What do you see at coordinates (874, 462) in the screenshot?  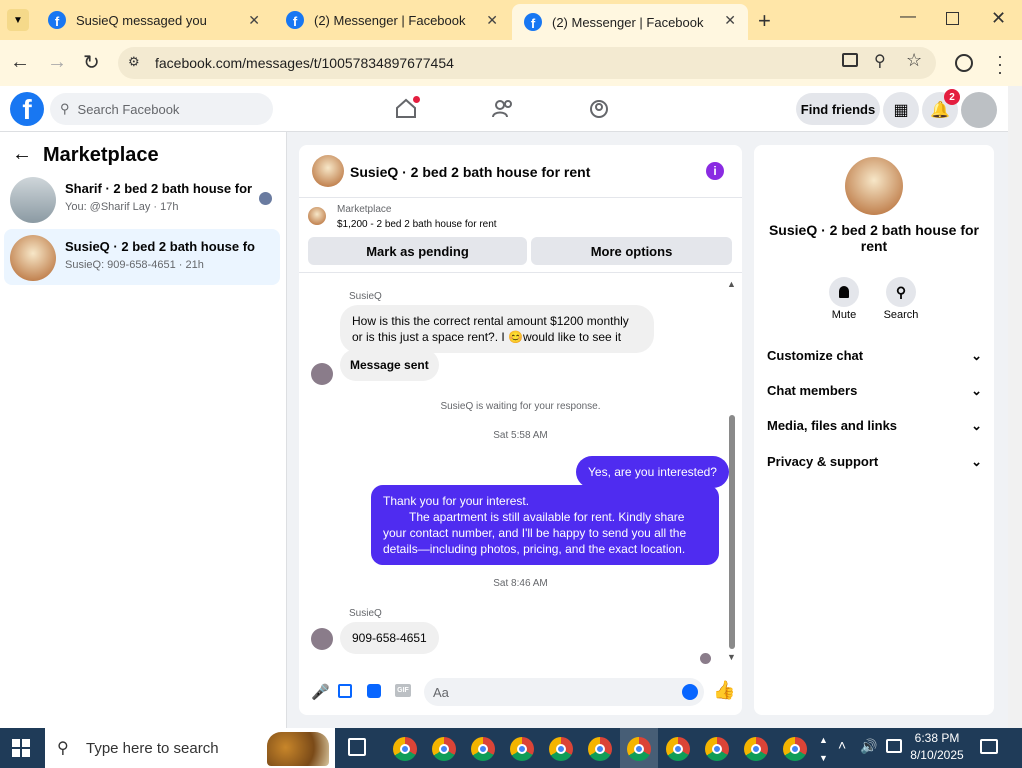 I see `privacy-support-section: Privacy & support ⌄` at bounding box center [874, 462].